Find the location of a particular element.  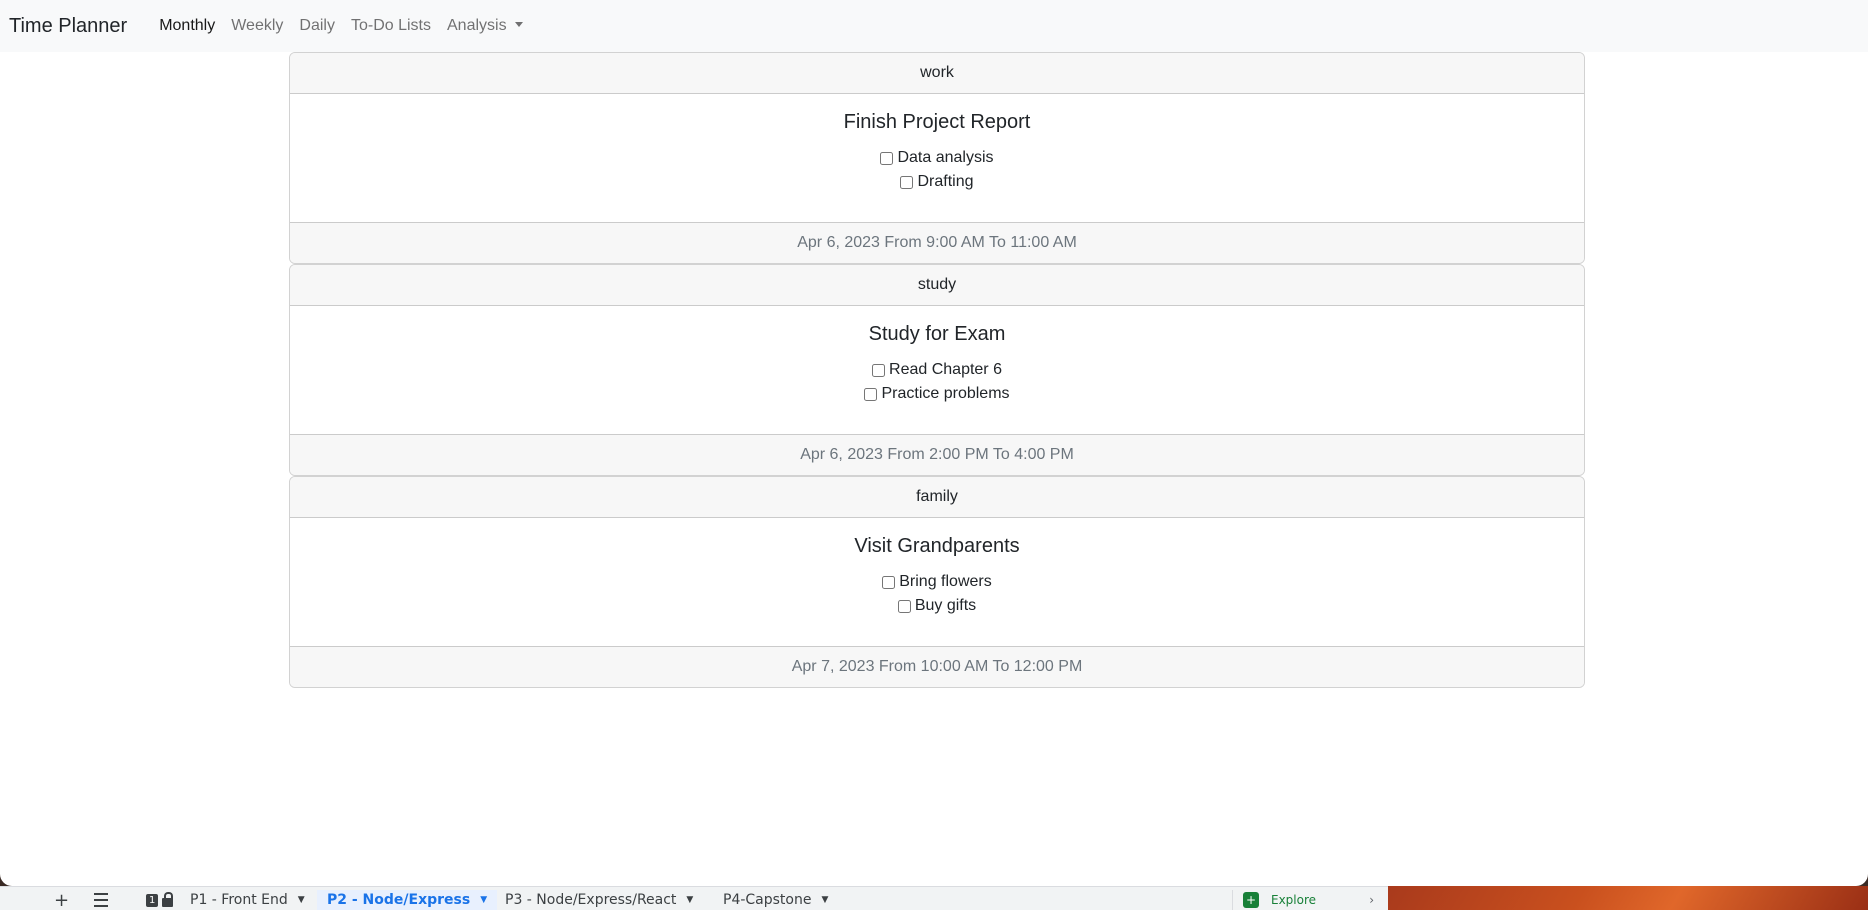

sheet-tab-p1: P1 - Front End ▼ is located at coordinates (247, 900).